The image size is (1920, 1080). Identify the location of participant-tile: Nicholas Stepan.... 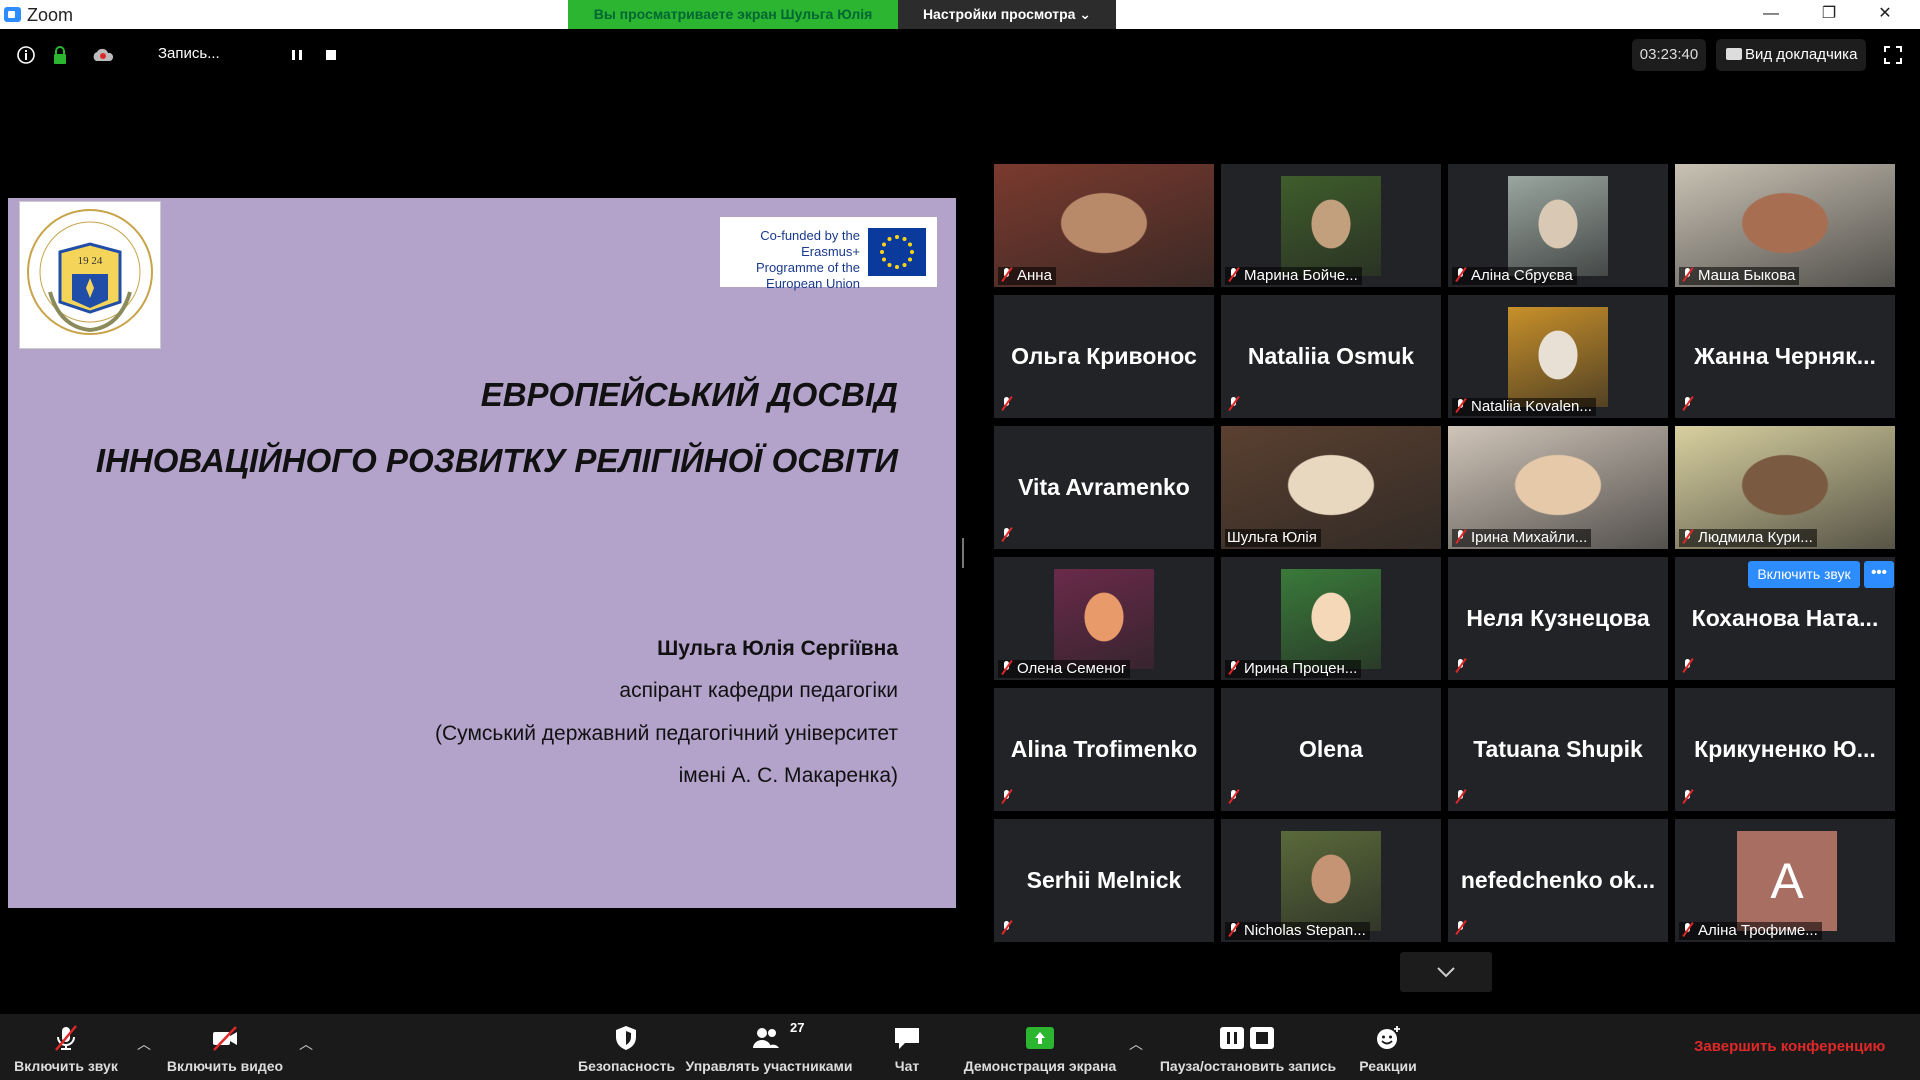
(1331, 880).